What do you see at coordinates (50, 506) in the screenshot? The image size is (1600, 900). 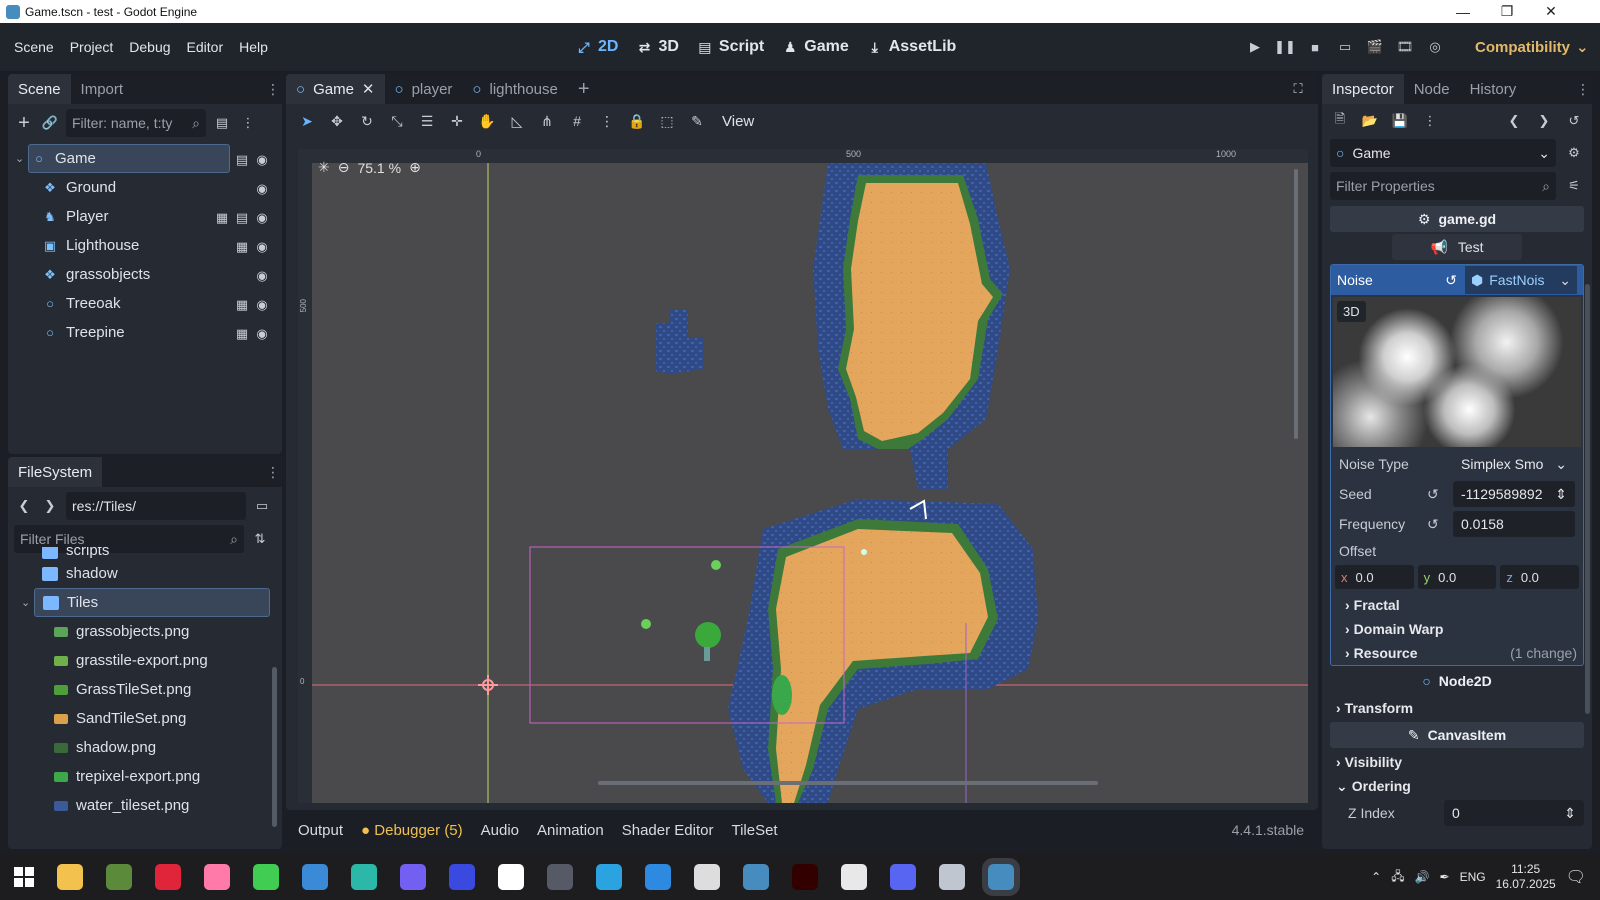 I see `forward-icon: ❯` at bounding box center [50, 506].